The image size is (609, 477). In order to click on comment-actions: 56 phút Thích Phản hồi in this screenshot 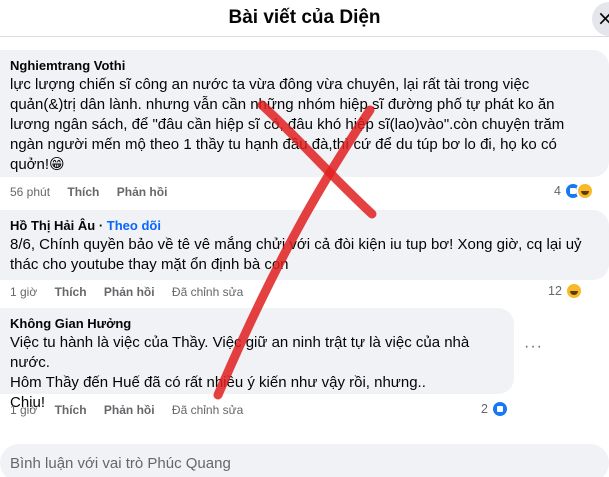, I will do `click(95, 192)`.